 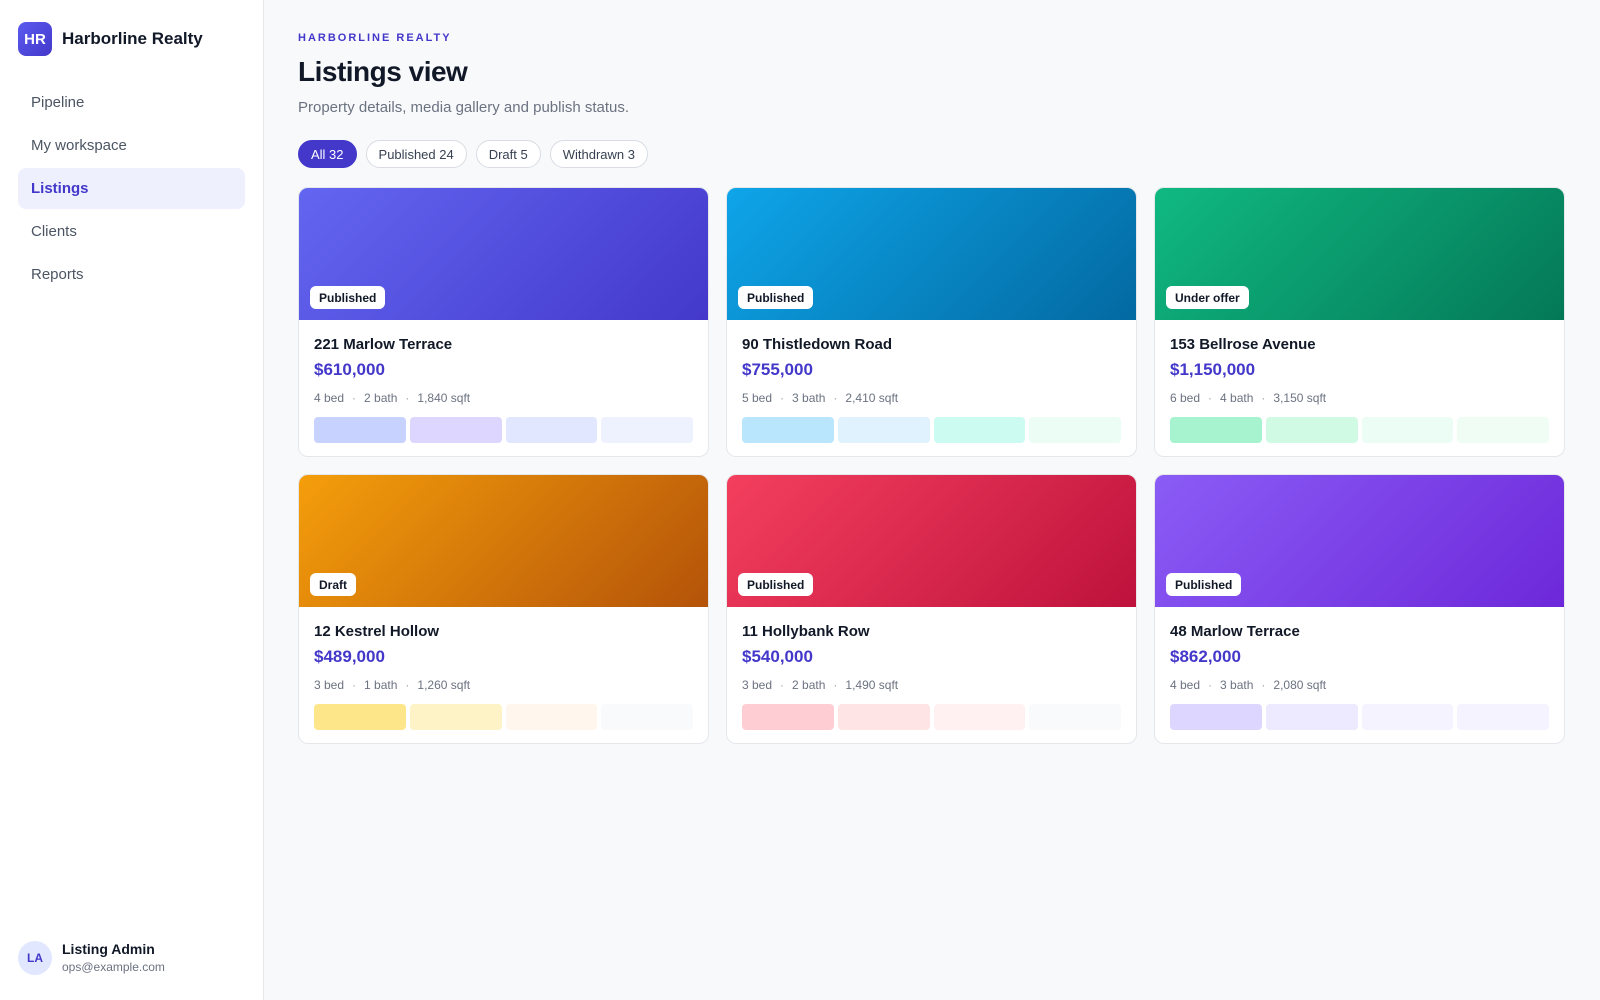 I want to click on listing-meta: 6 bed · 4 bath · 3,150 sqft, so click(x=1359, y=398).